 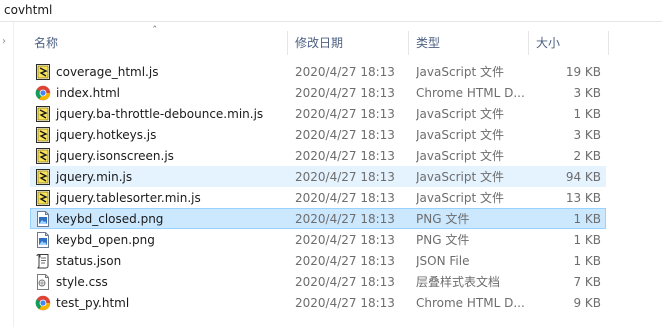 I want to click on file-name: coverage_html.js, so click(x=107, y=72).